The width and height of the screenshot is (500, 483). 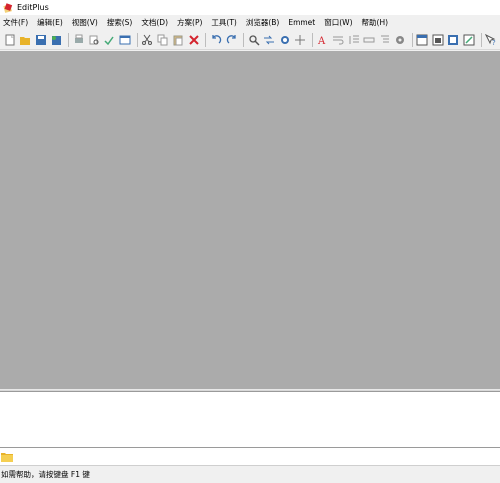 What do you see at coordinates (368, 40) in the screenshot?
I see `ruler-icon` at bounding box center [368, 40].